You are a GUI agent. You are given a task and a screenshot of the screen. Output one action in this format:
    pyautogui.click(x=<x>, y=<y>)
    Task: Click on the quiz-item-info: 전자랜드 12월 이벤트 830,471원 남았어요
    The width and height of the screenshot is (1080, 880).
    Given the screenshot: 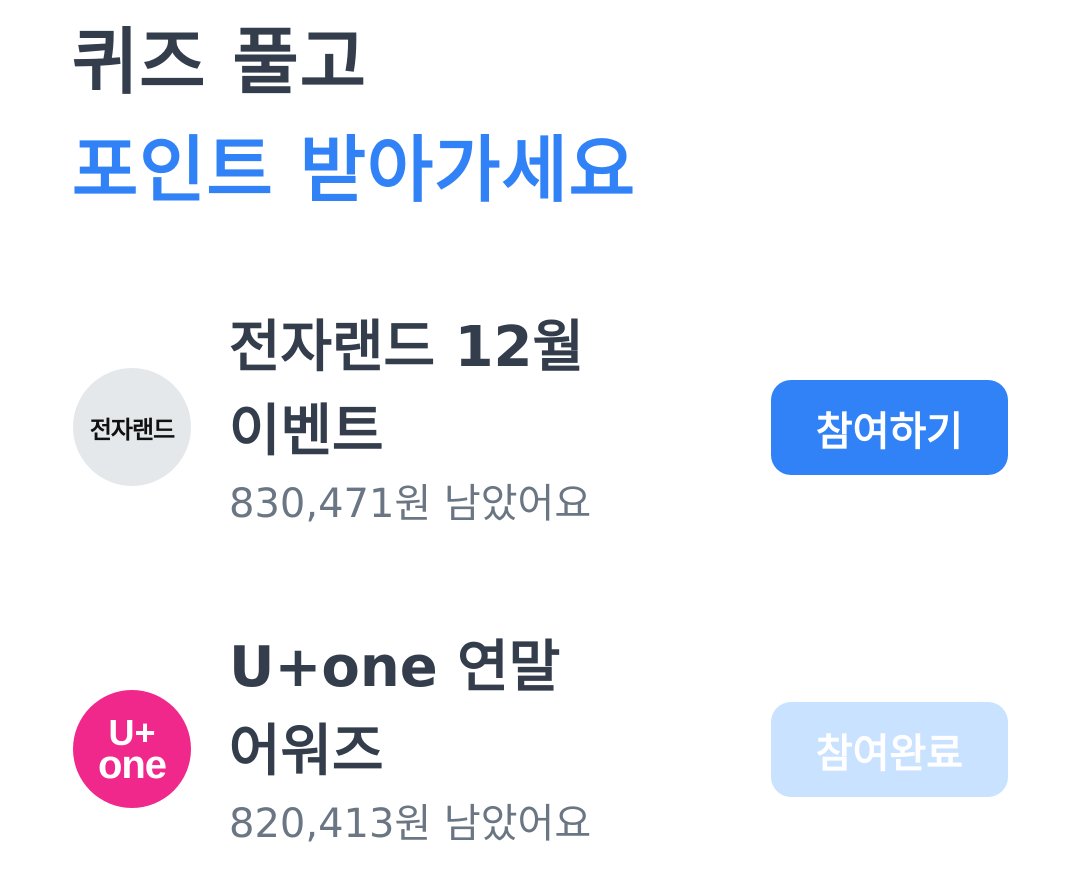 What is the action you would take?
    pyautogui.click(x=469, y=419)
    